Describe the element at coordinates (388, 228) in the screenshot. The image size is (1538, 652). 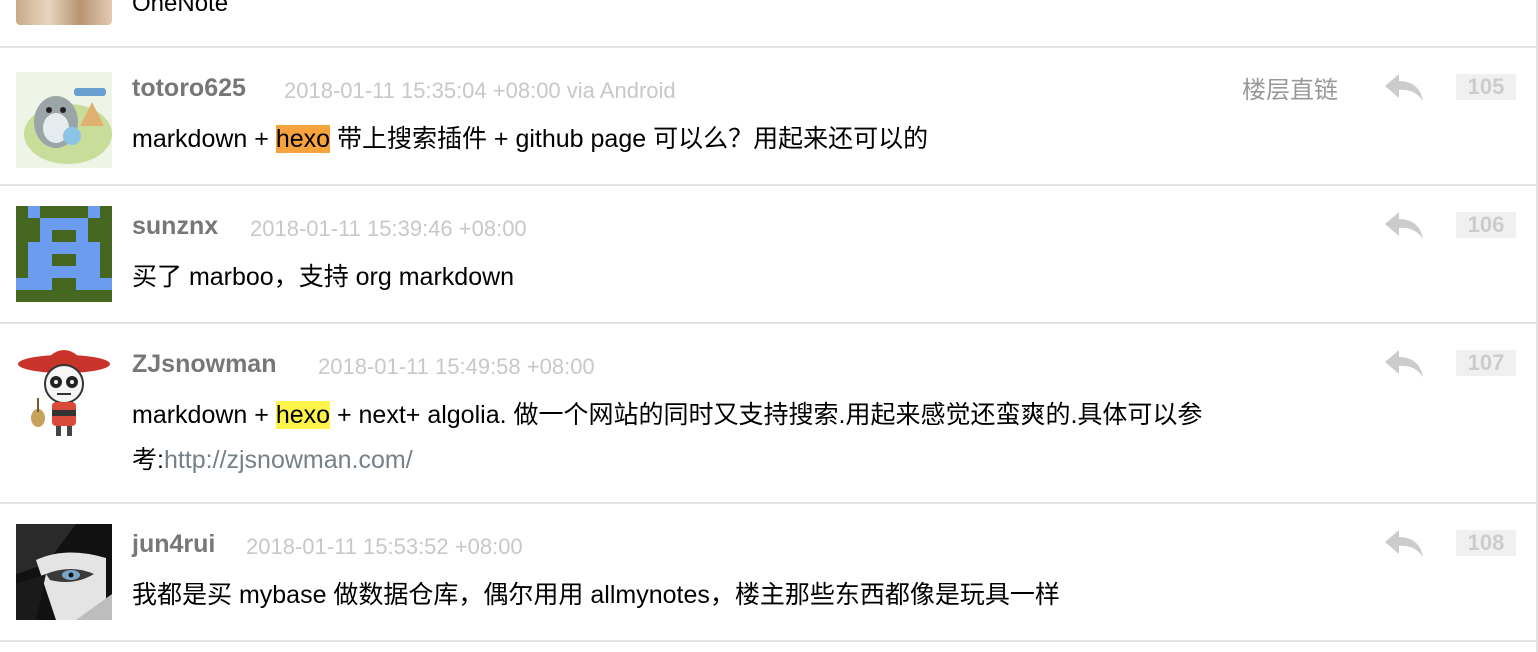
I see `reply-meta: 2018-01-11 15:39:46 +08:00` at that location.